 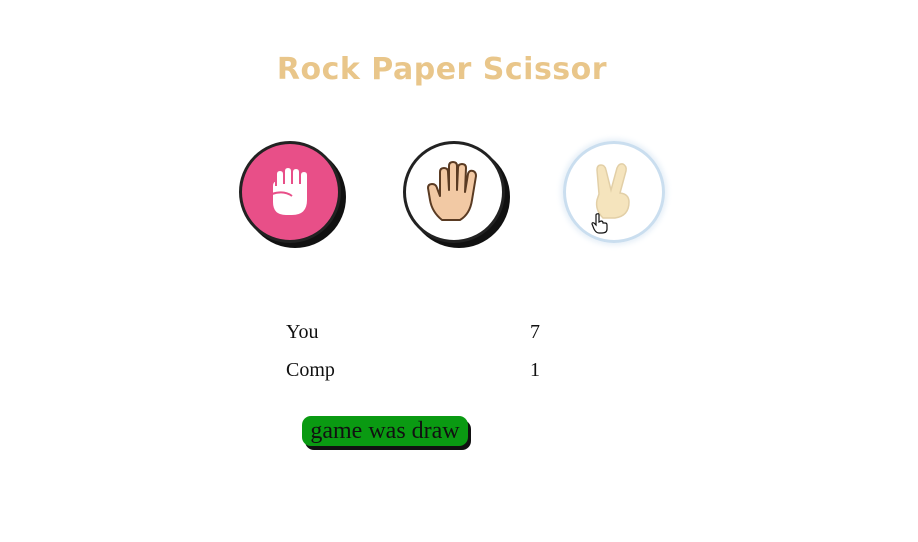 What do you see at coordinates (385, 431) in the screenshot?
I see `result-message: game was draw` at bounding box center [385, 431].